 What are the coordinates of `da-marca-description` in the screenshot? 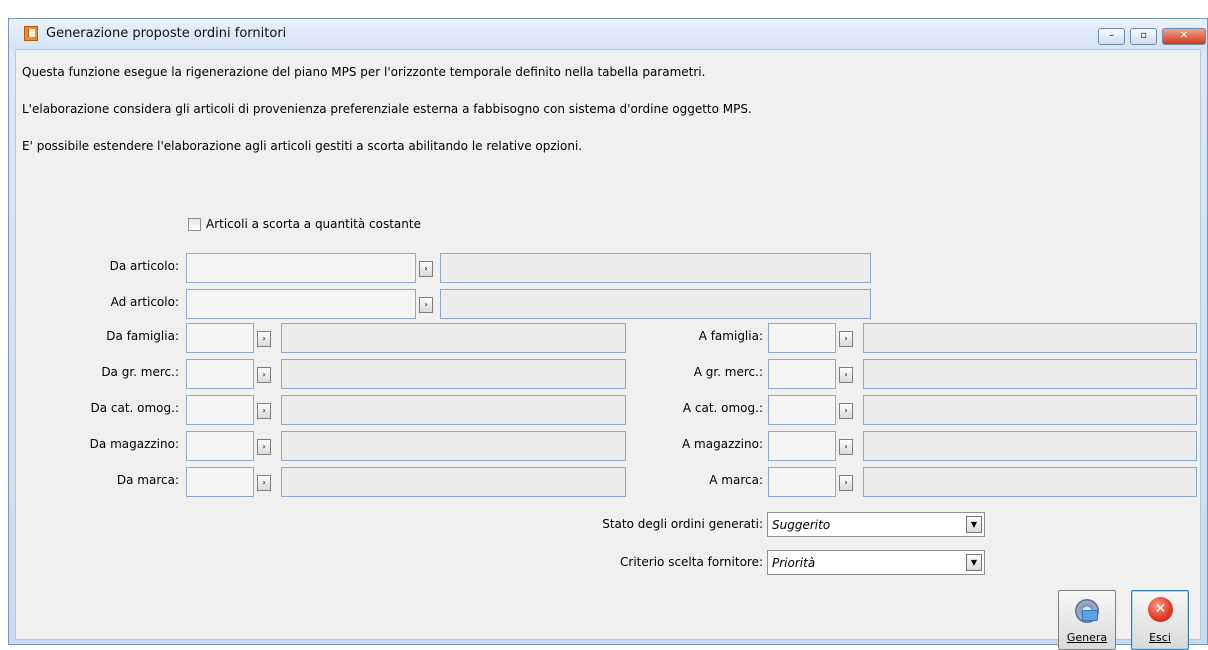 It's located at (453, 482).